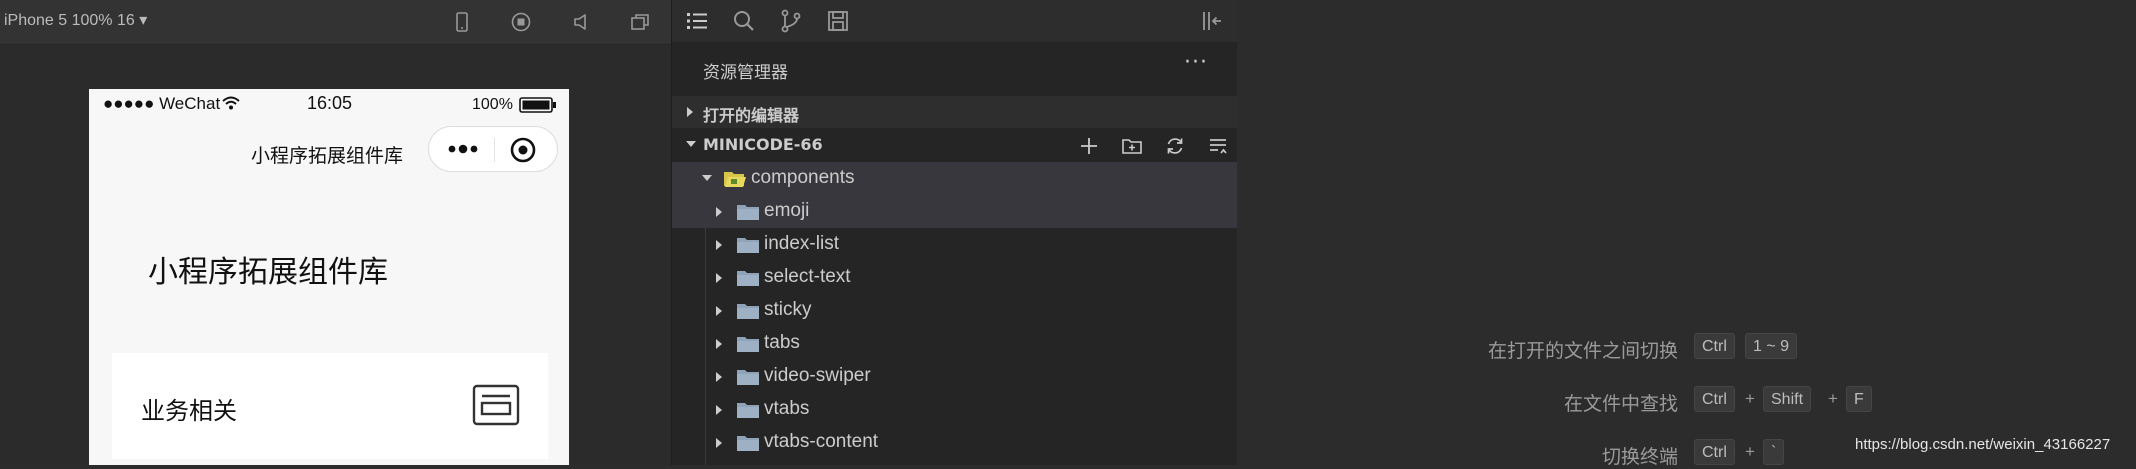  Describe the element at coordinates (1196, 62) in the screenshot. I see `explorer-more-button: ···` at that location.